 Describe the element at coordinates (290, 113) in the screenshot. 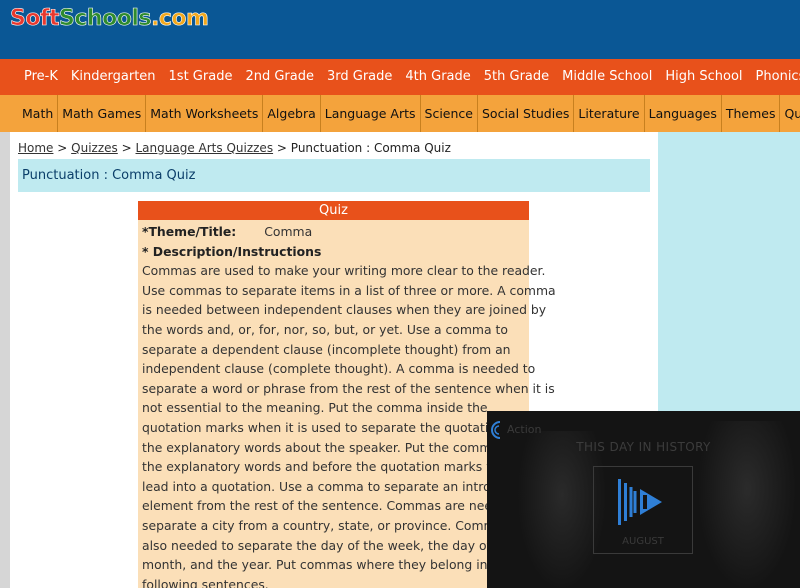

I see `nav-subject-item: Algebra` at that location.